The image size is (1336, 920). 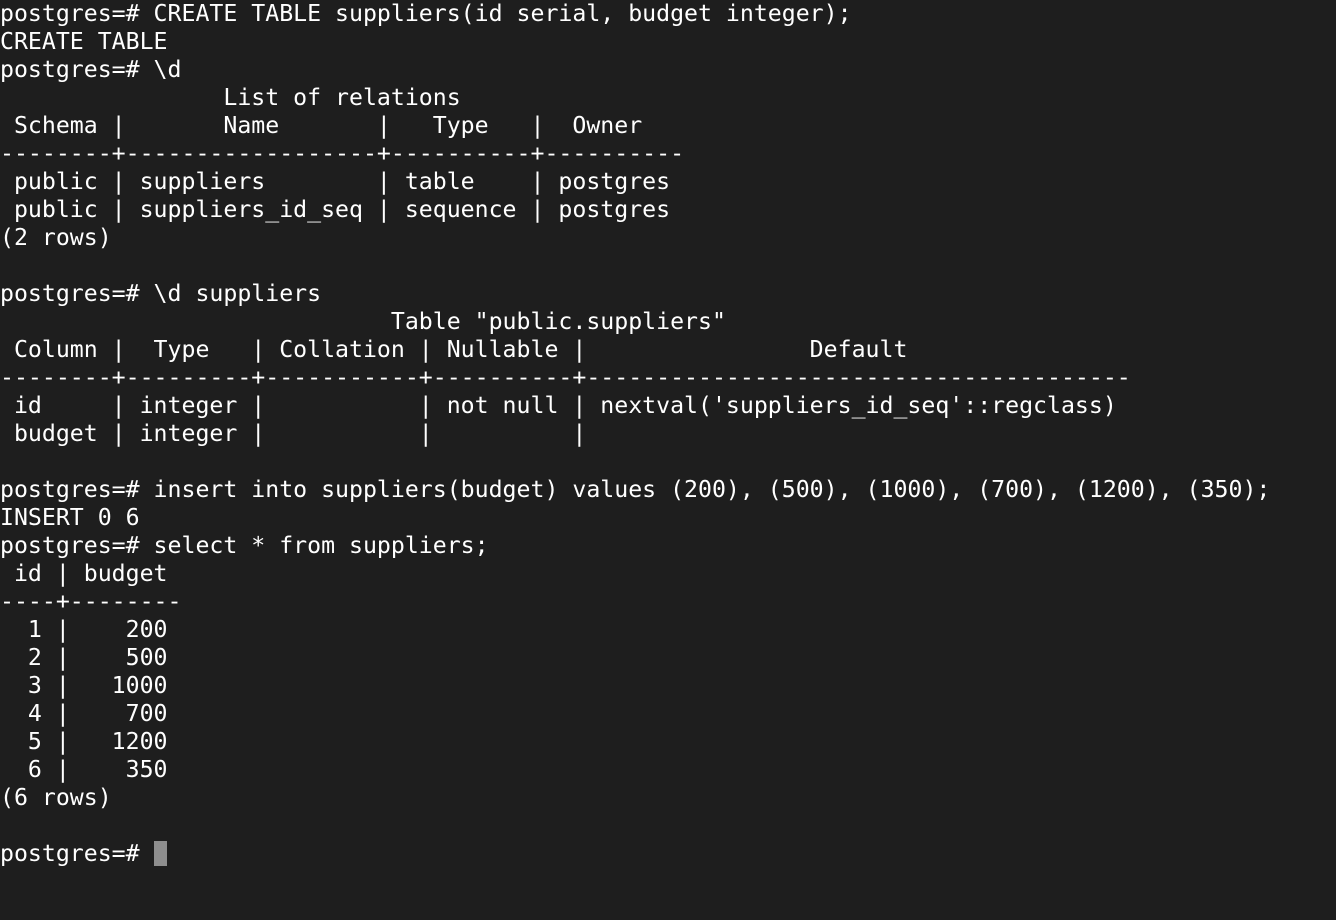 What do you see at coordinates (321, 125) in the screenshot?
I see `output-line: Schema | Name | Type | Owner` at bounding box center [321, 125].